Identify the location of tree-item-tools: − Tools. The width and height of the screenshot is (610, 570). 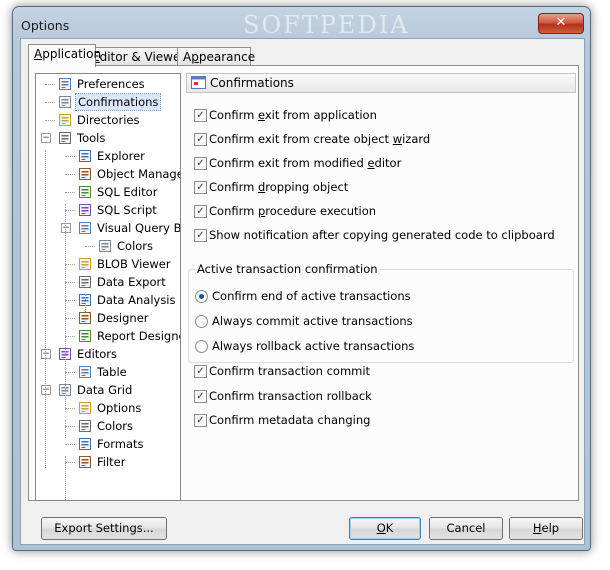
(108, 138).